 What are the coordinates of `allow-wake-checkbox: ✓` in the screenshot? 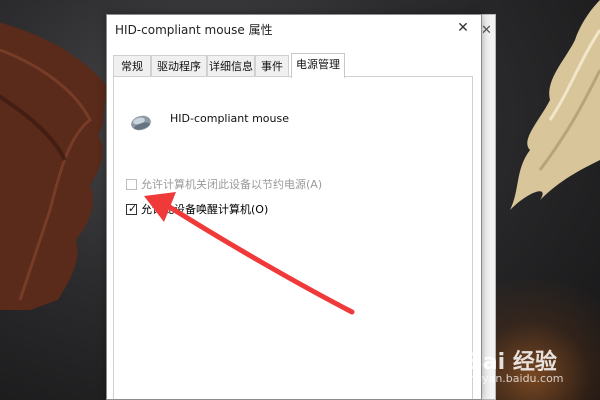 It's located at (132, 208).